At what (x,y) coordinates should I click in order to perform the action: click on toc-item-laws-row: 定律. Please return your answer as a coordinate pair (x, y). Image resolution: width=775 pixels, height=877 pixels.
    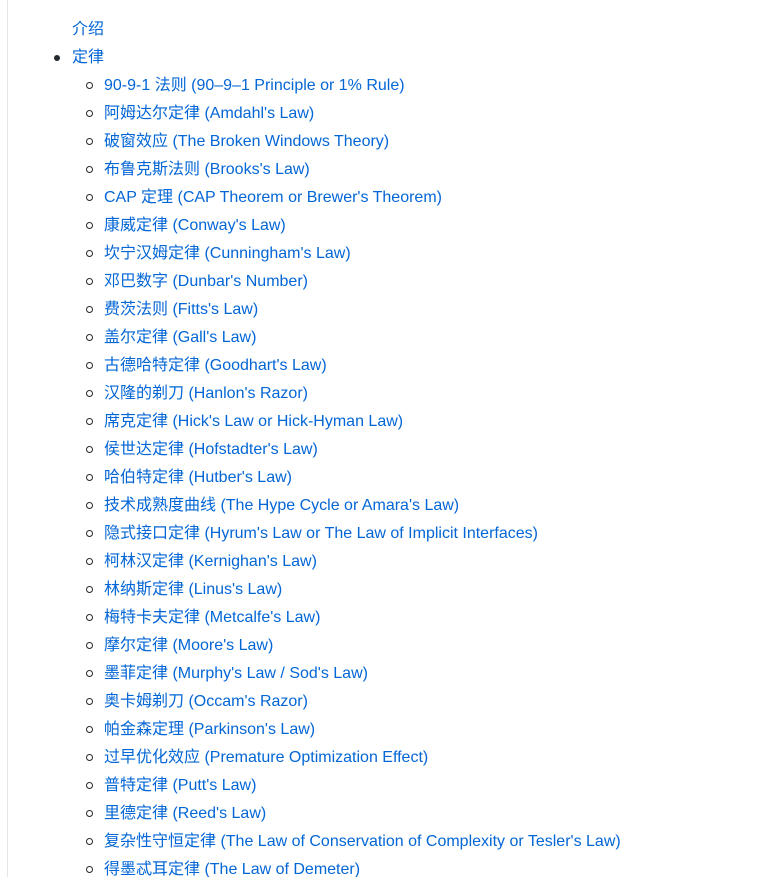
    Looking at the image, I should click on (337, 58).